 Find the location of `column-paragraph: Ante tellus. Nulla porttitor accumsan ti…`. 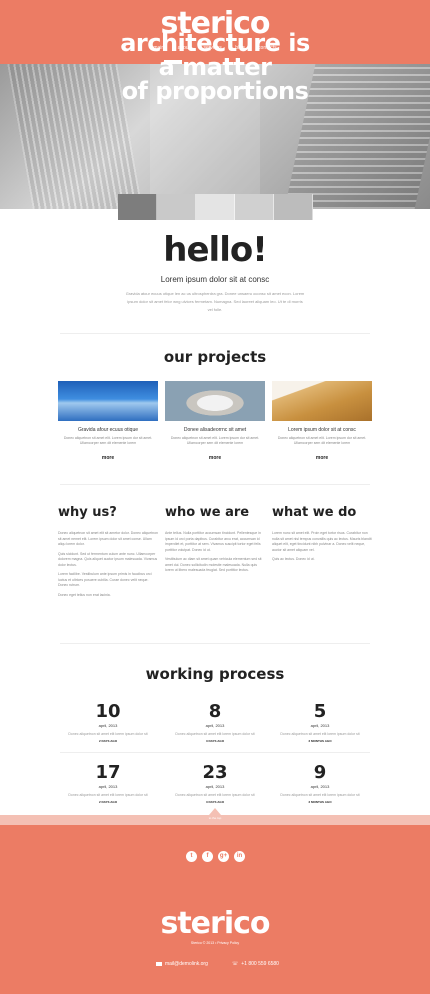

column-paragraph: Ante tellus. Nulla porttitor accumsan ti… is located at coordinates (213, 541).